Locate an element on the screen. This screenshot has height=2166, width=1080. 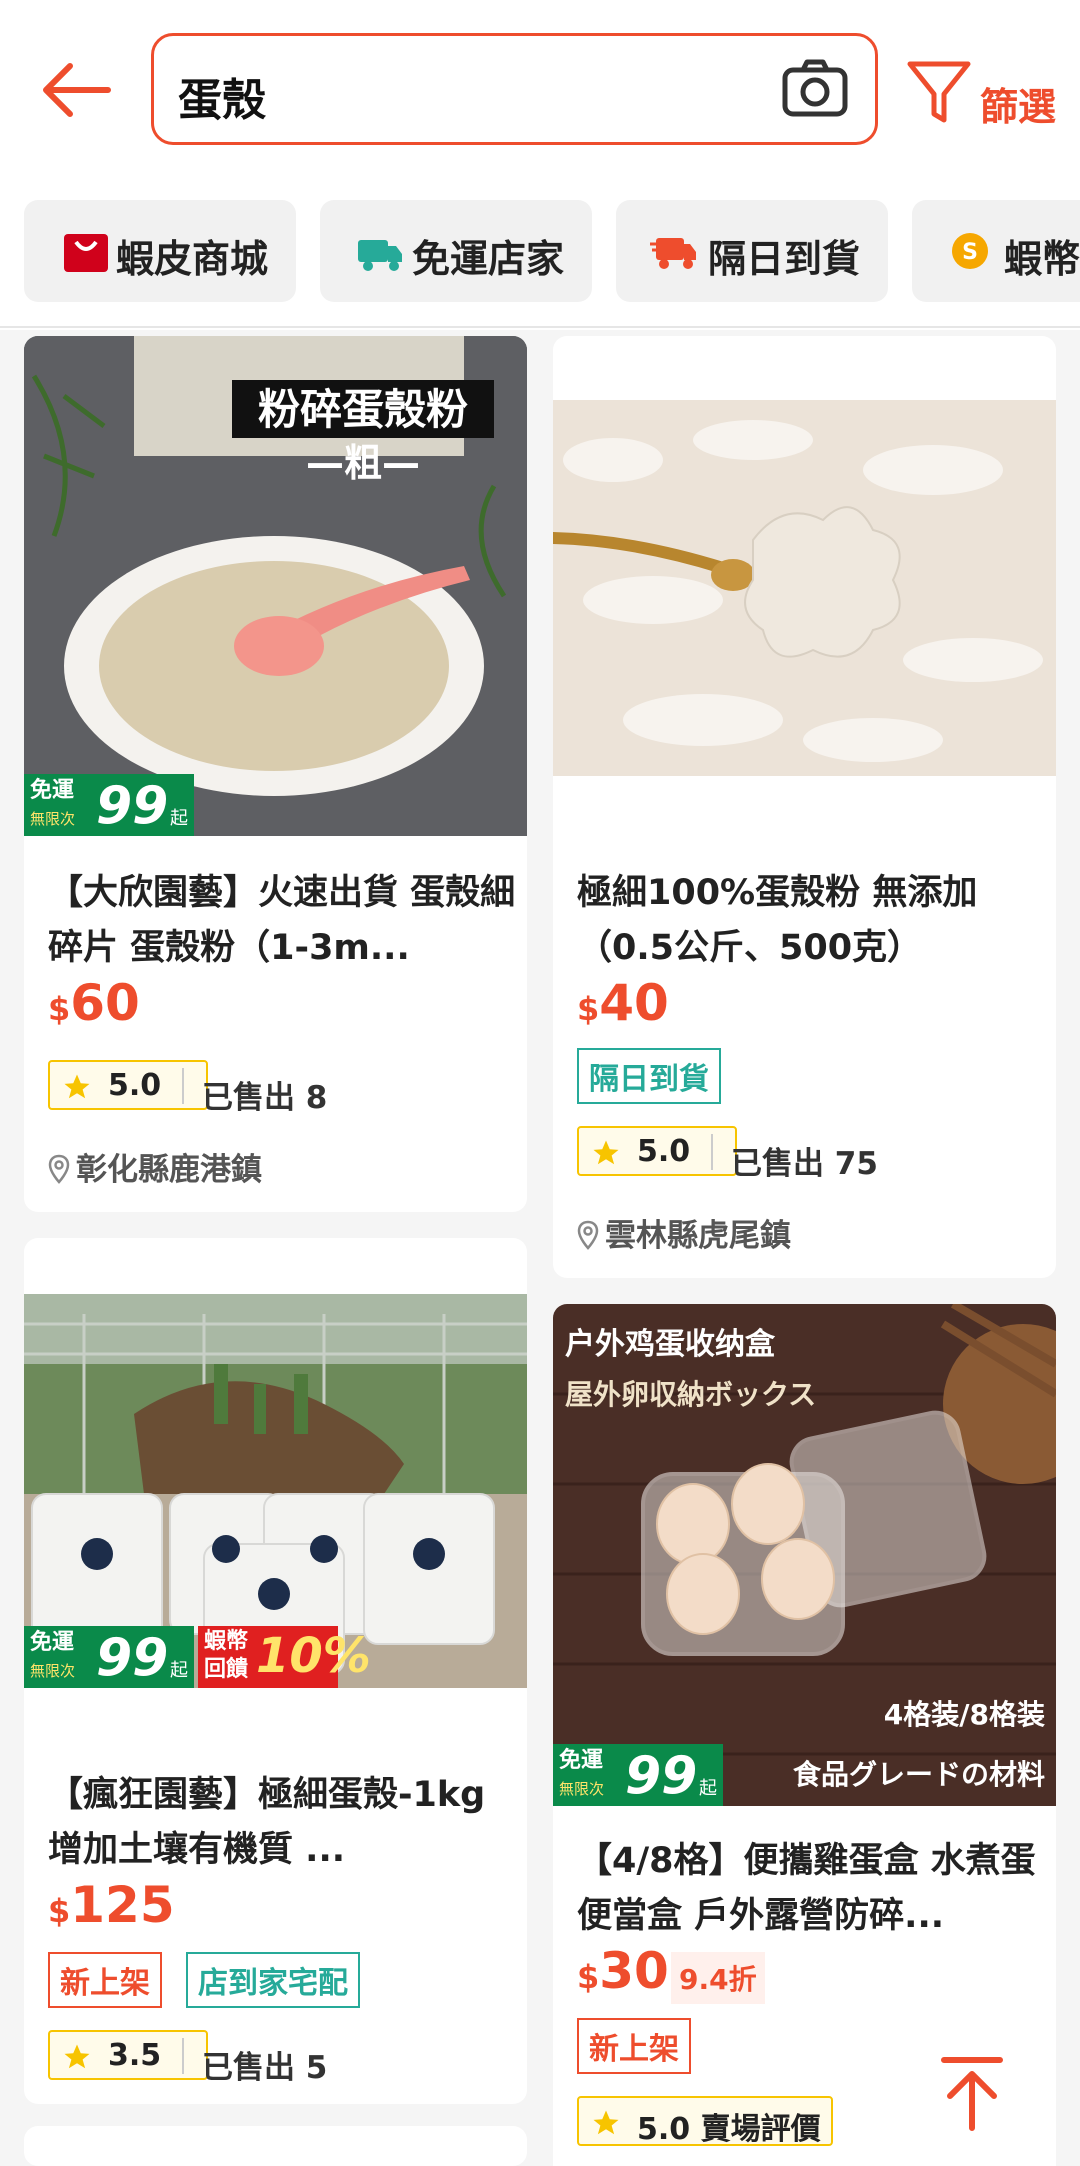
svg-text: S is located at coordinates (970, 252).